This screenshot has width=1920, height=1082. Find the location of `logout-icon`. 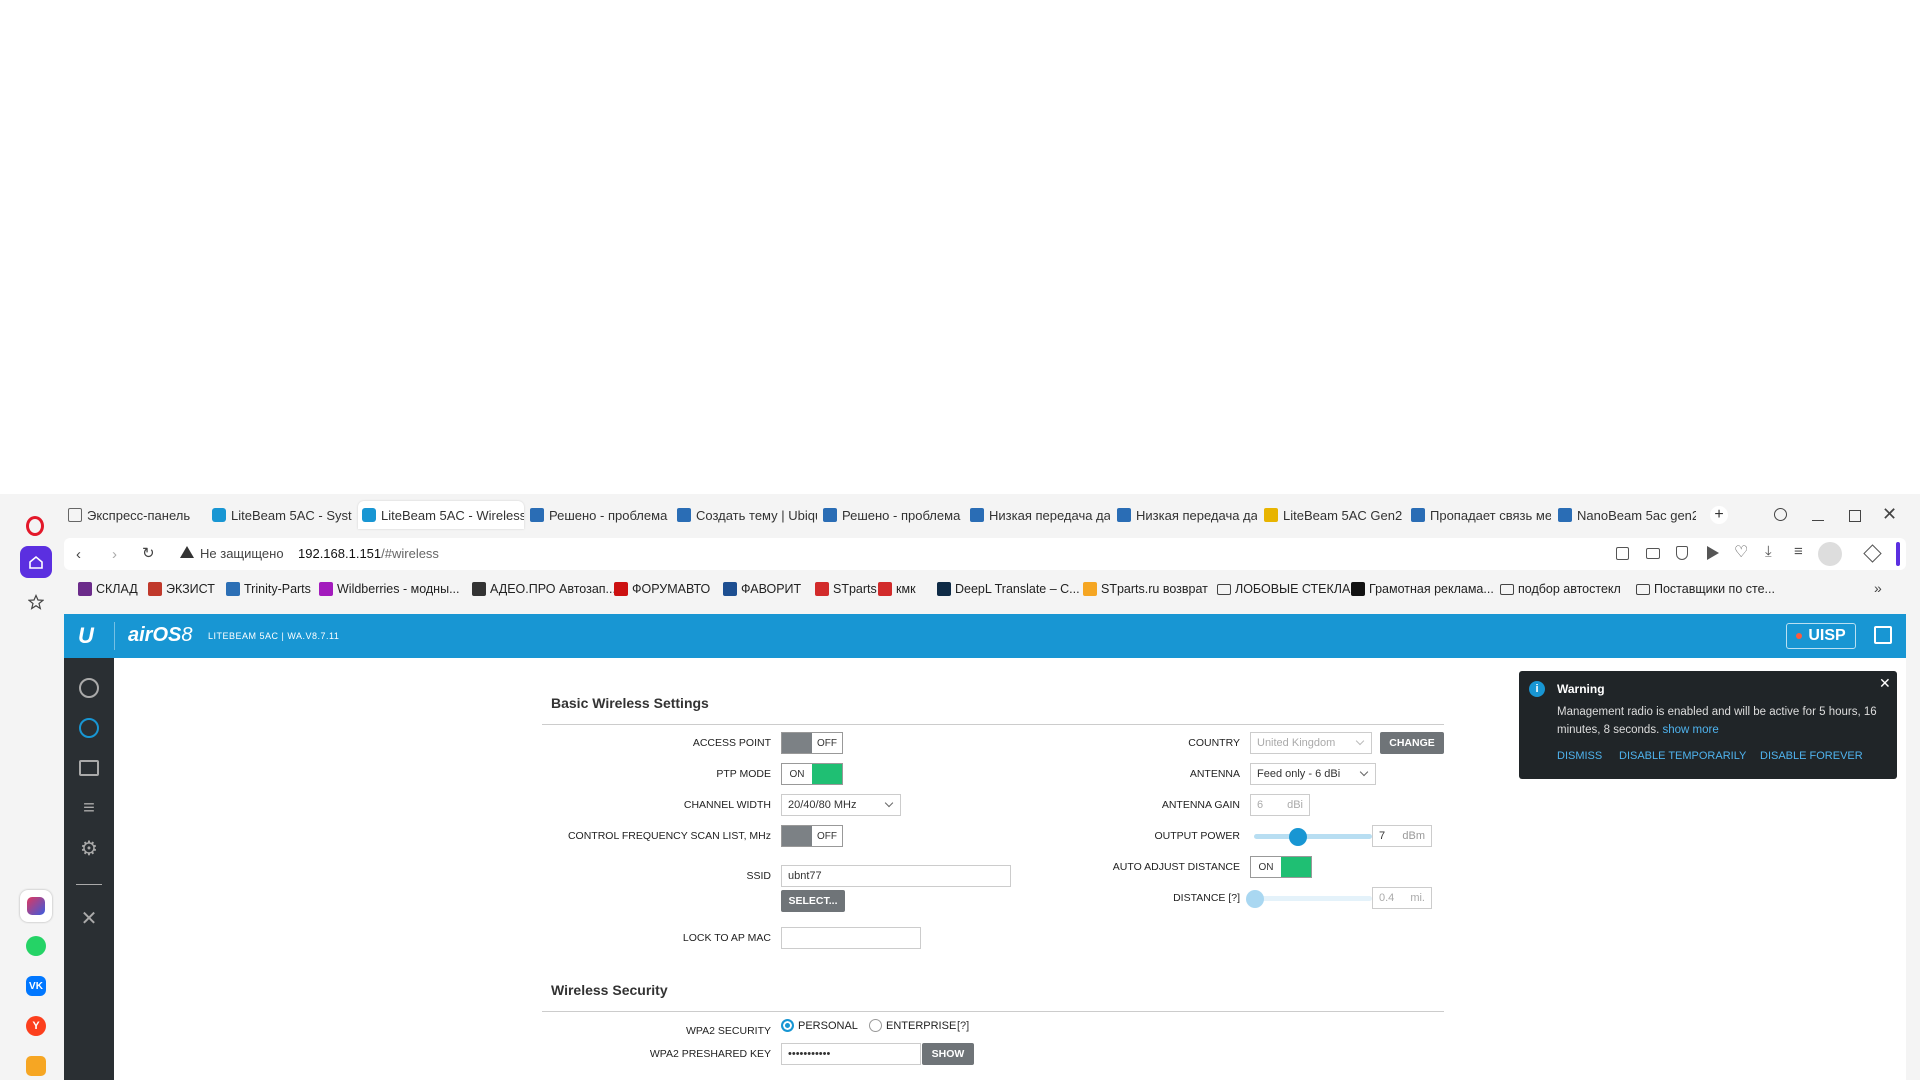

logout-icon is located at coordinates (1883, 635).